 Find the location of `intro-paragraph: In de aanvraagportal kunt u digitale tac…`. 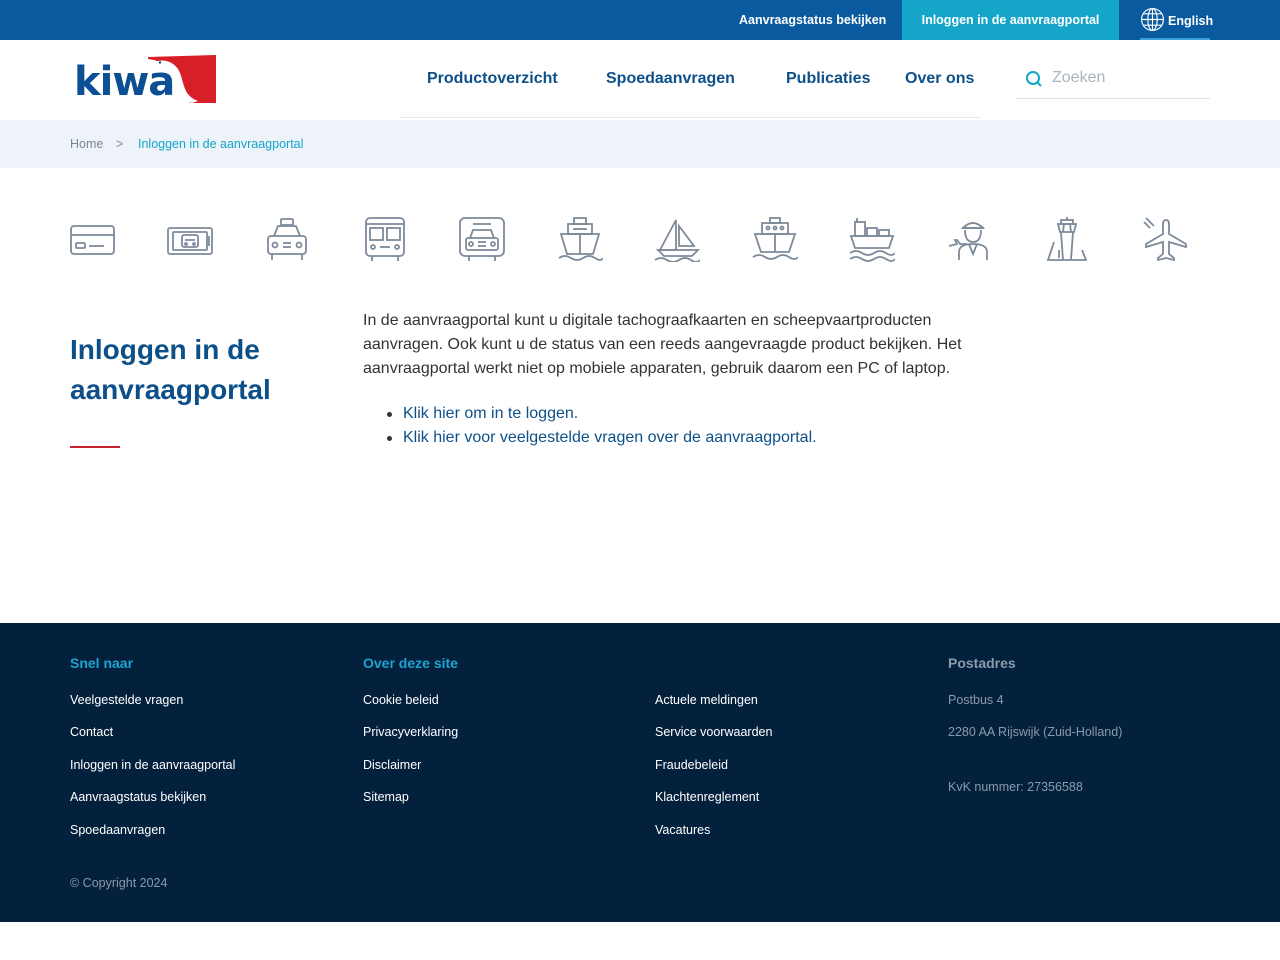

intro-paragraph: In de aanvraagportal kunt u digitale tac… is located at coordinates (662, 344).